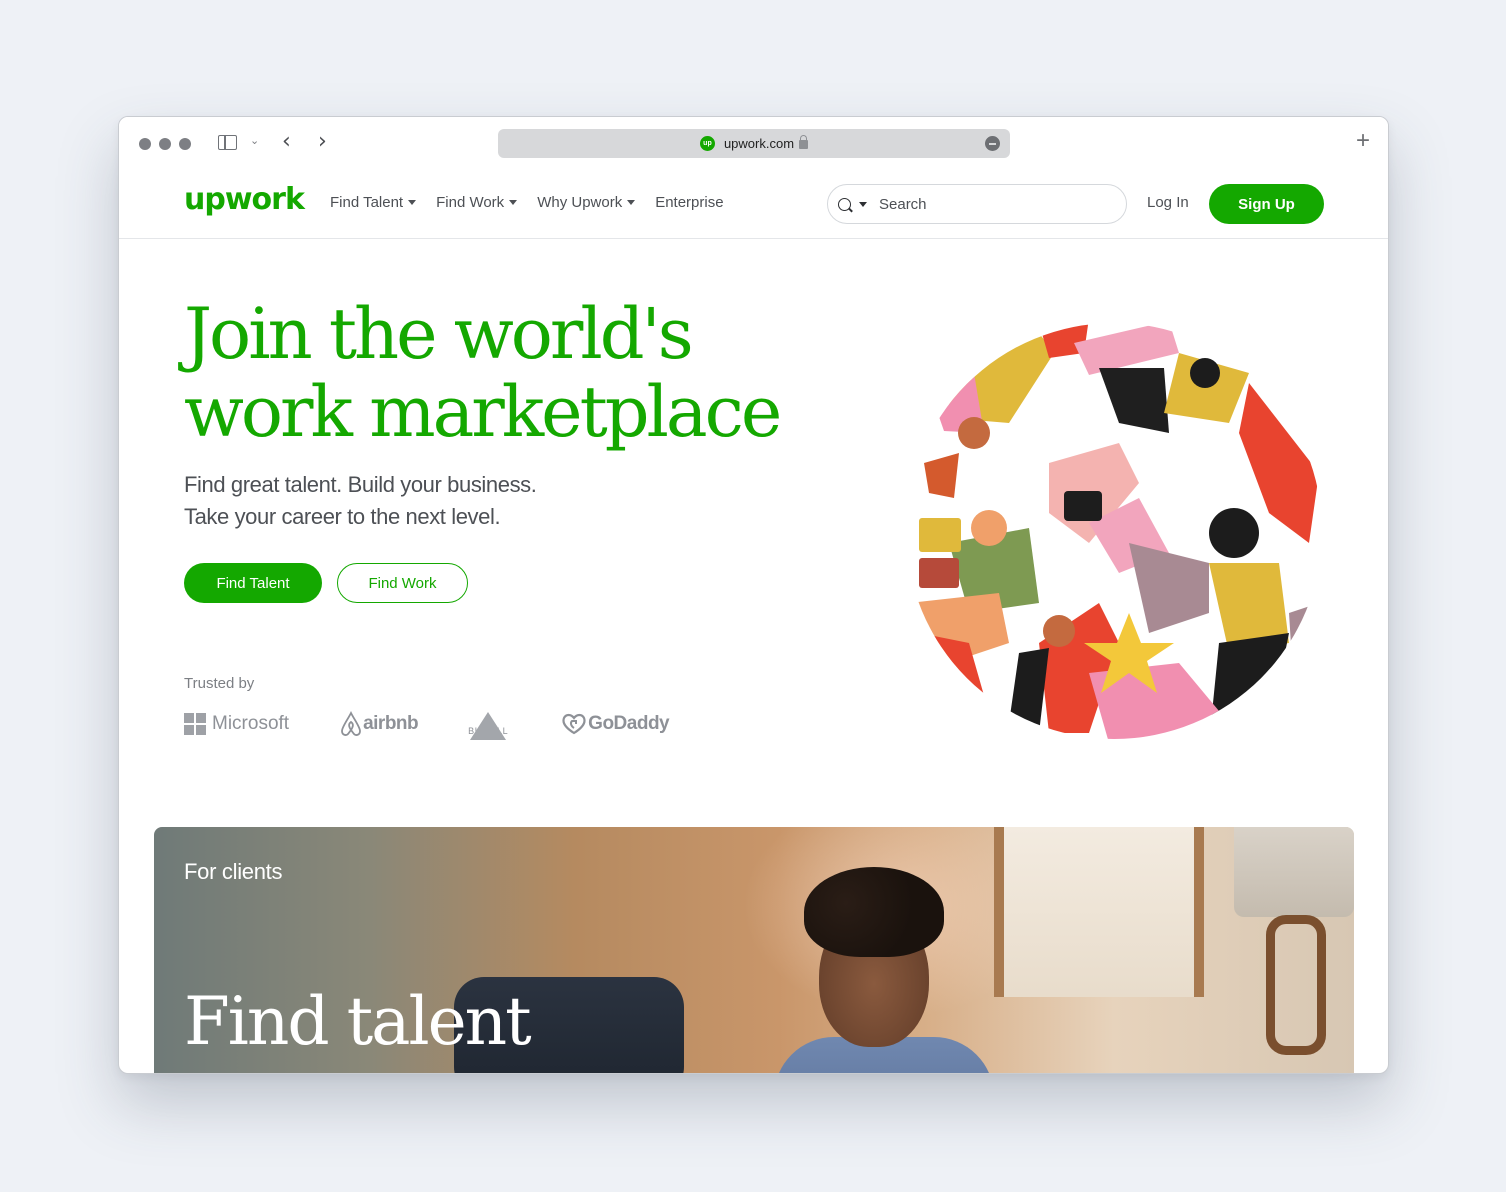 The image size is (1506, 1192). I want to click on window-controls, so click(165, 144).